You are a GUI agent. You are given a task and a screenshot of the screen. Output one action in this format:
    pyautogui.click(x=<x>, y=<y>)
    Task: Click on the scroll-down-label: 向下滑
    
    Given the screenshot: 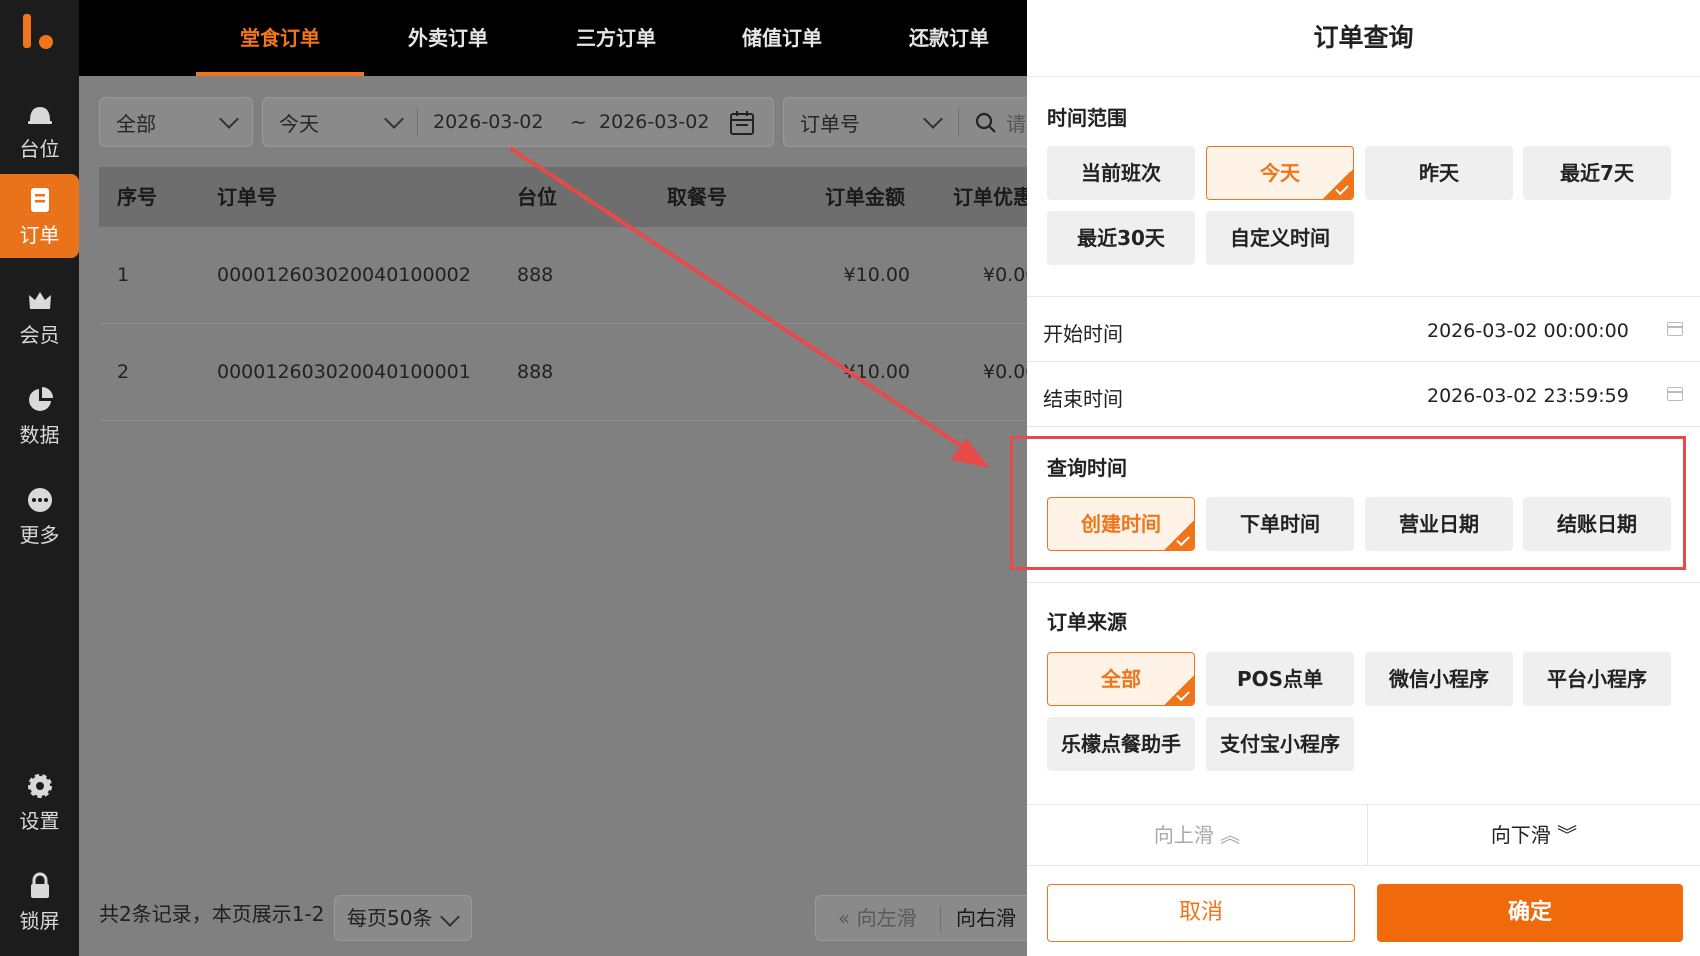 What is the action you would take?
    pyautogui.click(x=1520, y=835)
    